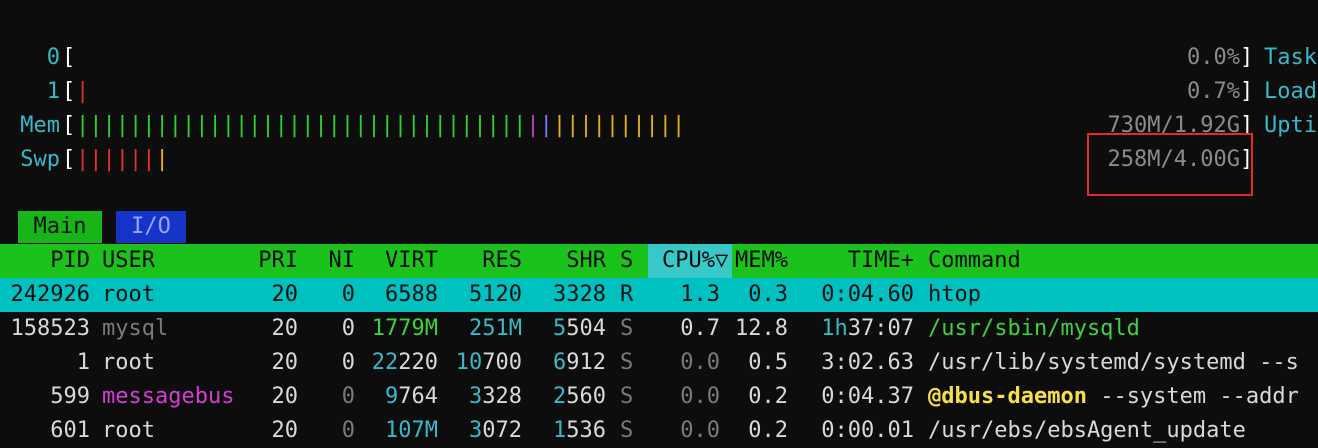 The image size is (1318, 448). I want to click on tab-io: I/O, so click(151, 227).